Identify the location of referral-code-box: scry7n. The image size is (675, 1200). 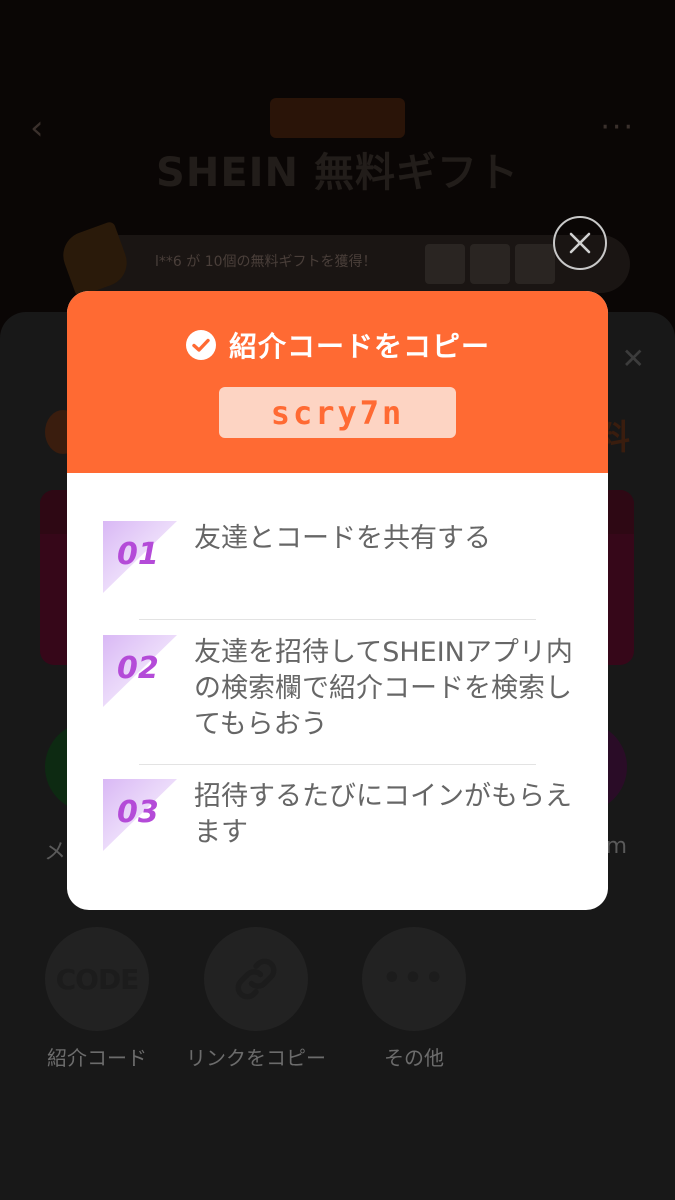
(337, 412).